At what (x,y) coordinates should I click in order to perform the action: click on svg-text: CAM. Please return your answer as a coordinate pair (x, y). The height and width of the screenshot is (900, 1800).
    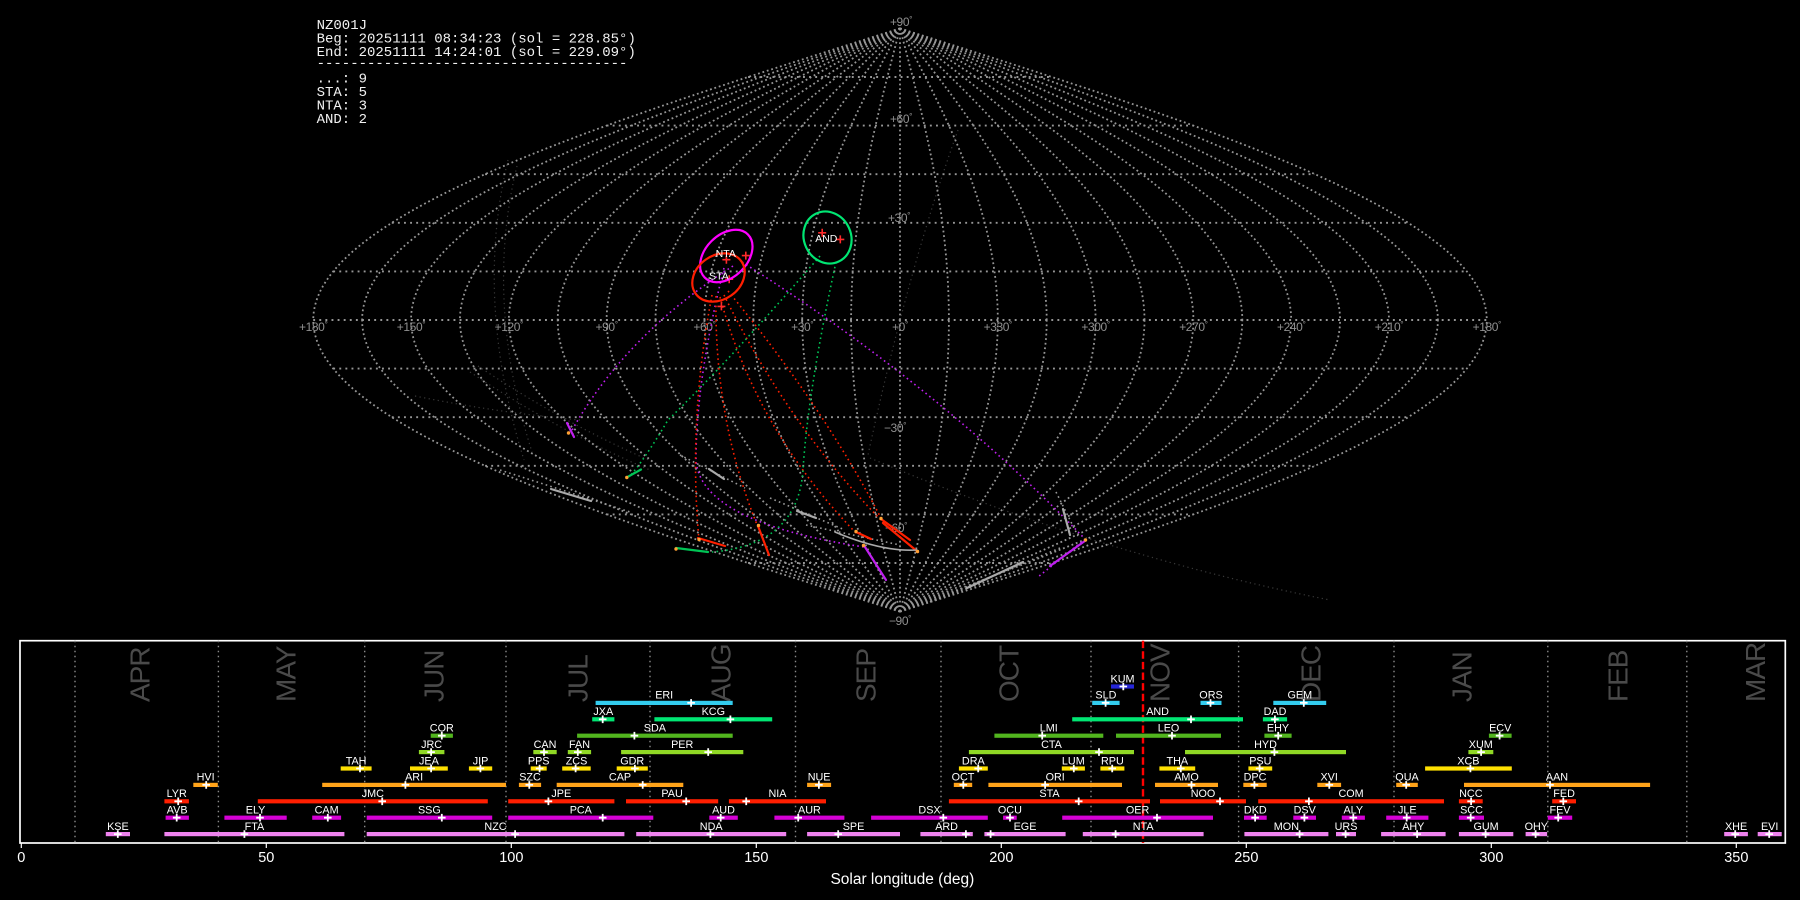
    Looking at the image, I should click on (327, 811).